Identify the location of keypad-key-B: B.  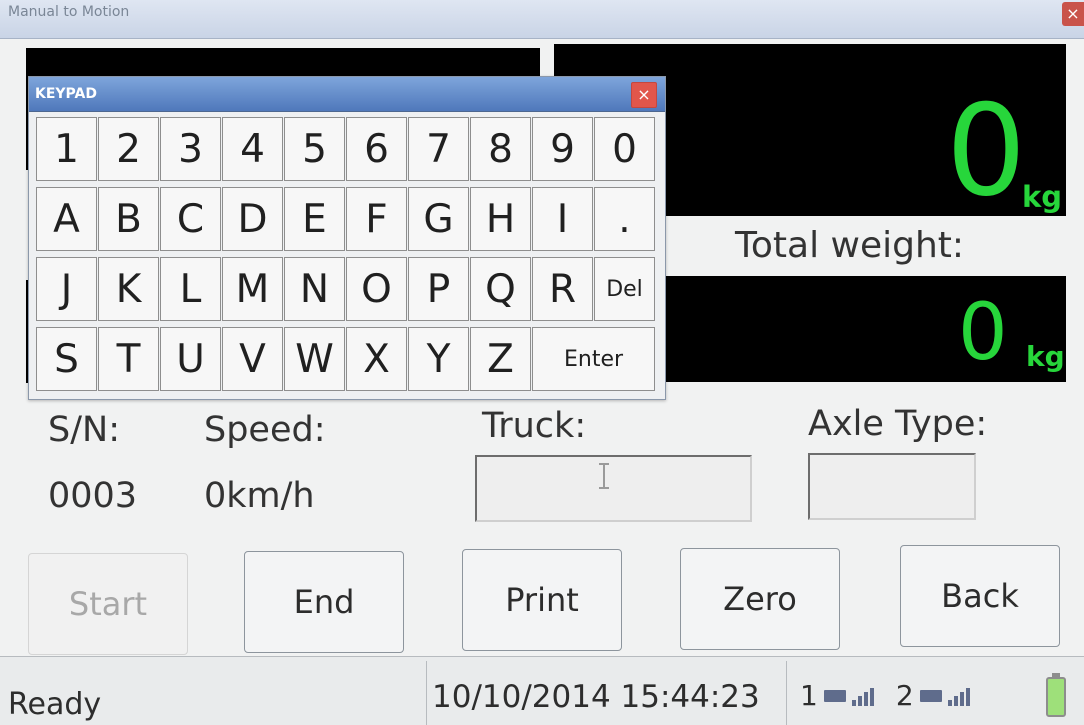
(128, 219).